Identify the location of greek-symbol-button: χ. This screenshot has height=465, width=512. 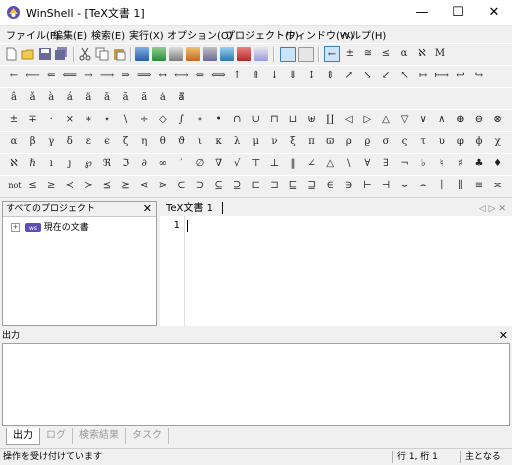
(498, 142).